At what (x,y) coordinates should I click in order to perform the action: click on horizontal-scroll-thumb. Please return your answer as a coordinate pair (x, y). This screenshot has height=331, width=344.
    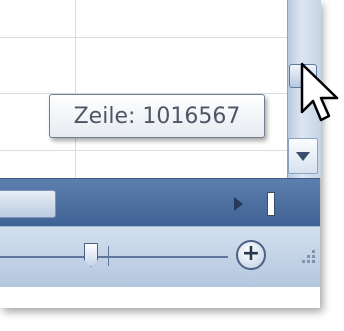
    Looking at the image, I should click on (28, 204).